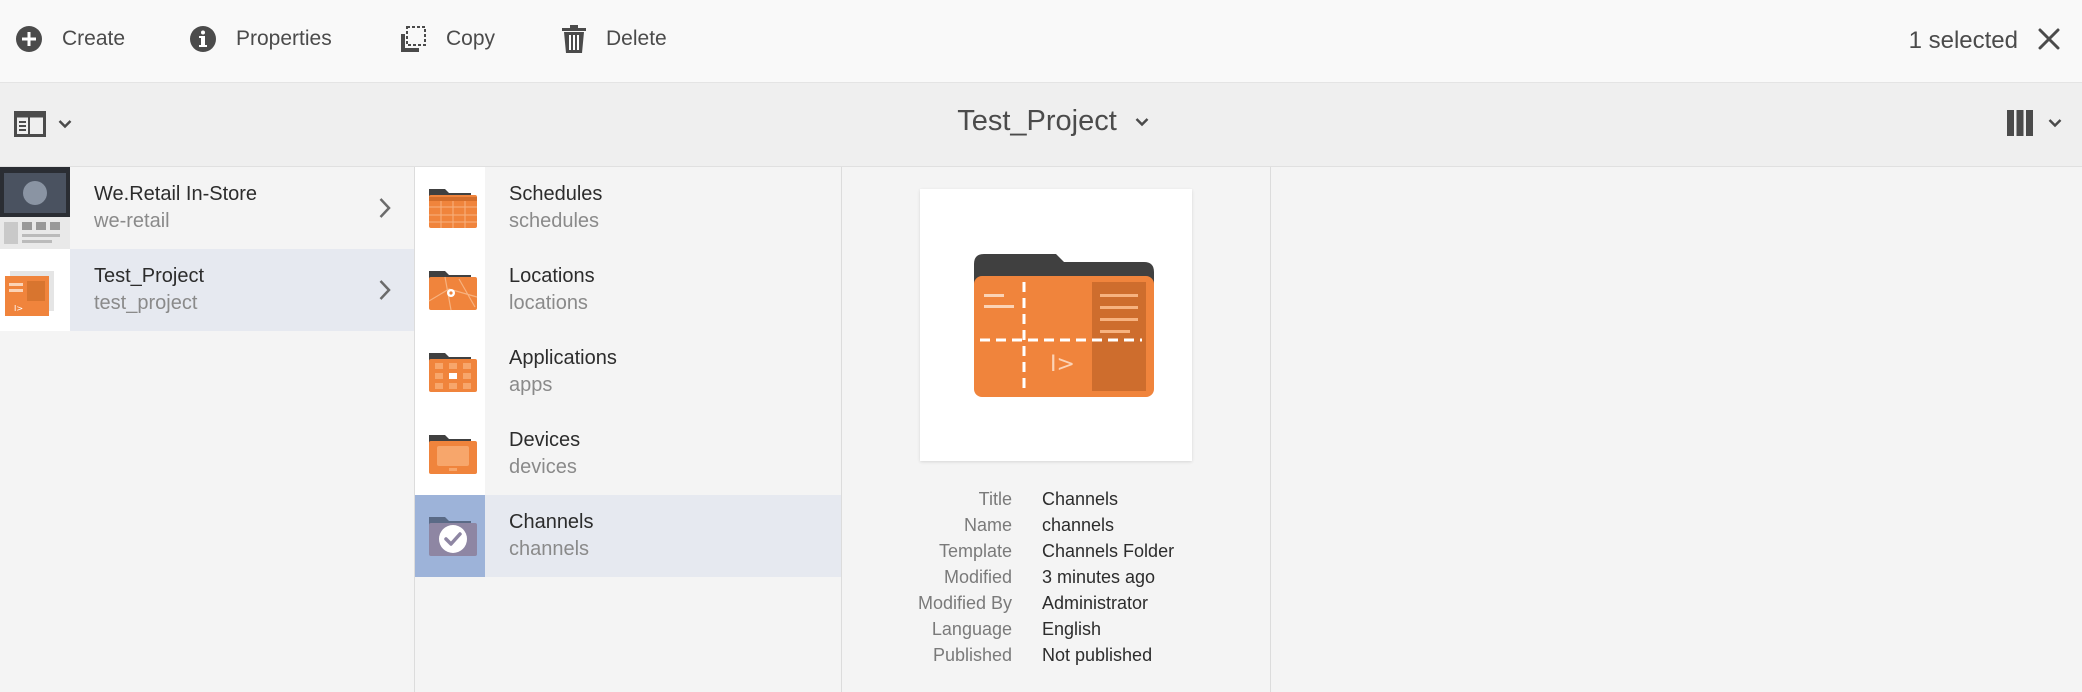  I want to click on locations-folder-icon, so click(453, 291).